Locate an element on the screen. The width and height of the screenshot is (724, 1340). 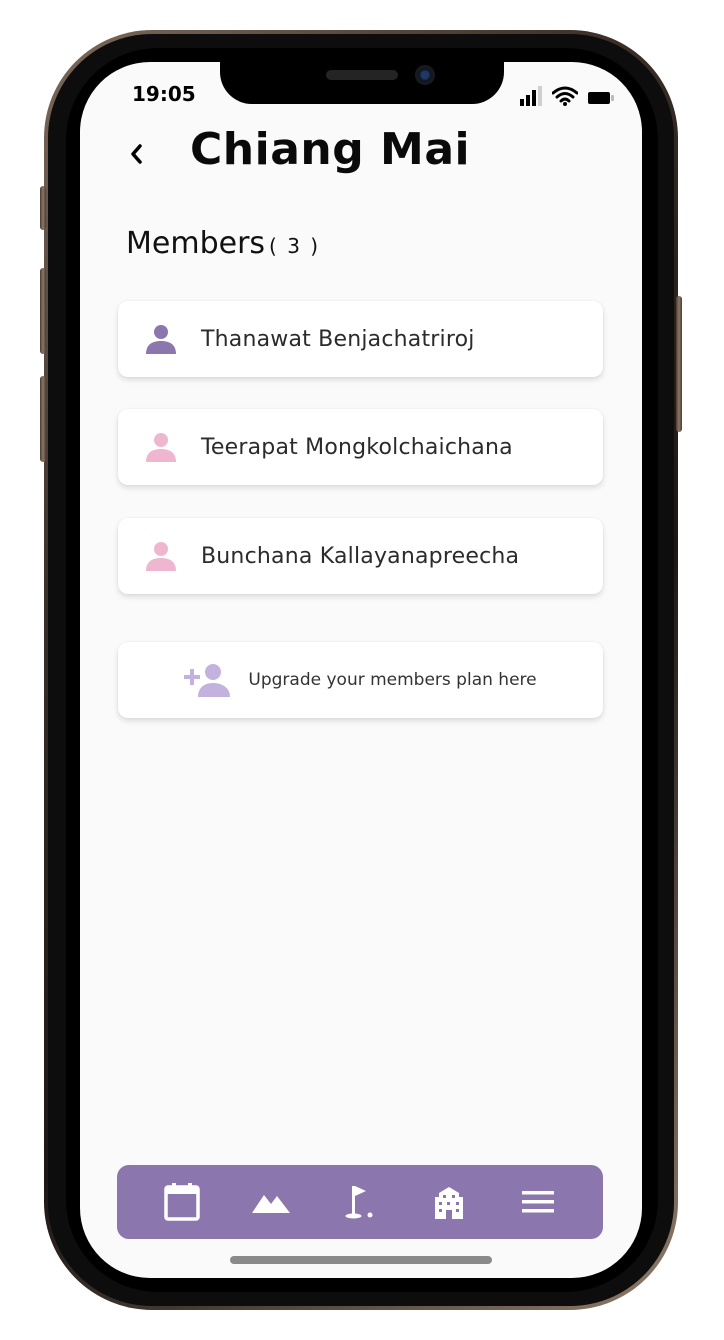
tab-building is located at coordinates (449, 1202).